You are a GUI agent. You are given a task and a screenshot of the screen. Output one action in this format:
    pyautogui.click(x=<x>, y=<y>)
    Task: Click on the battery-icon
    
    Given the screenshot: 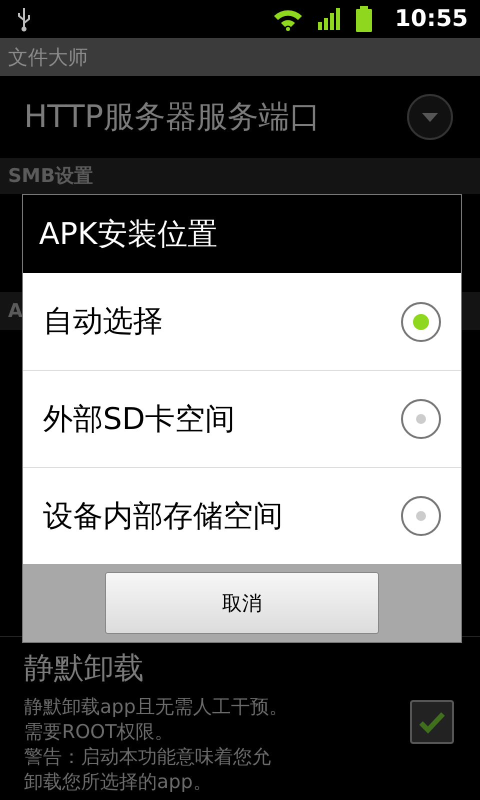 What is the action you would take?
    pyautogui.click(x=363, y=19)
    